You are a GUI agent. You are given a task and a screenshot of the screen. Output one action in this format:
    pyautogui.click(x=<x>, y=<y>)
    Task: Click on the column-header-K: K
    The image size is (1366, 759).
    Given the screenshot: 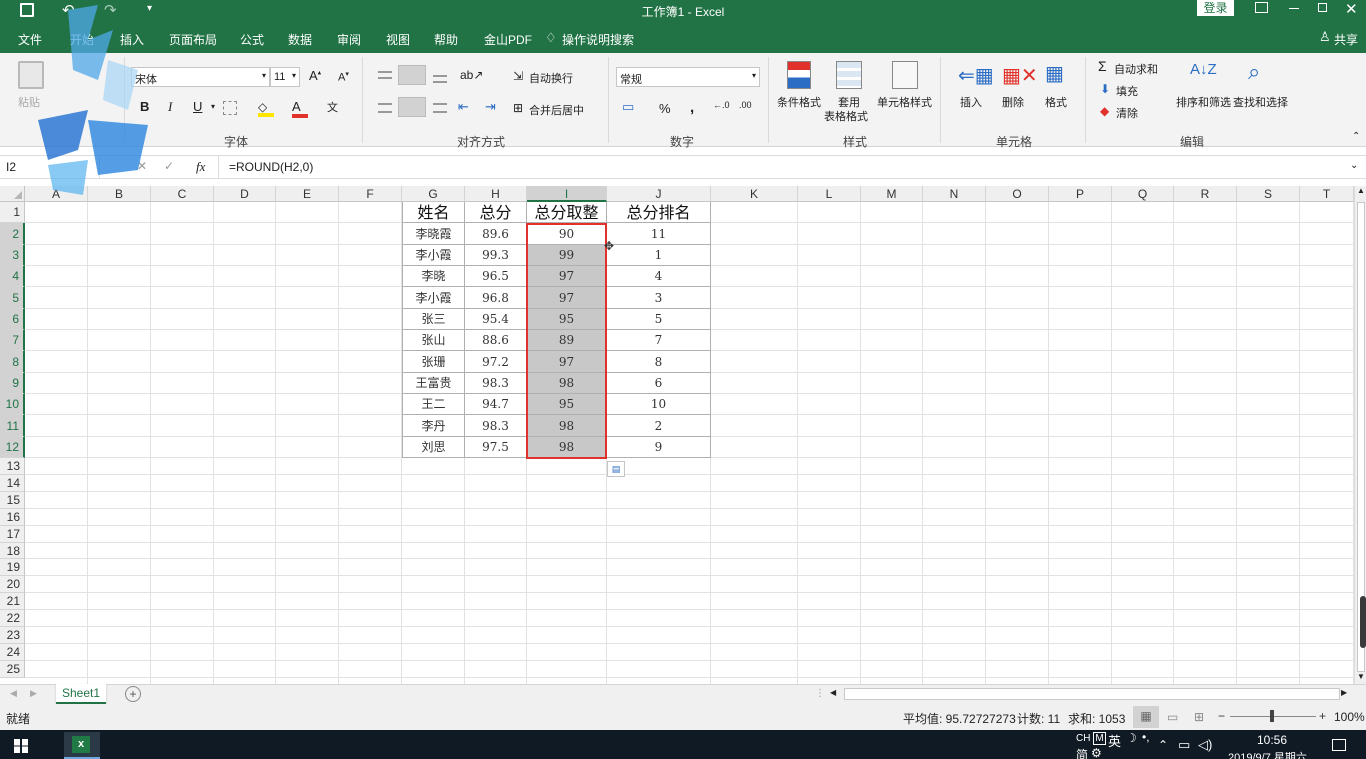 What is the action you would take?
    pyautogui.click(x=754, y=194)
    